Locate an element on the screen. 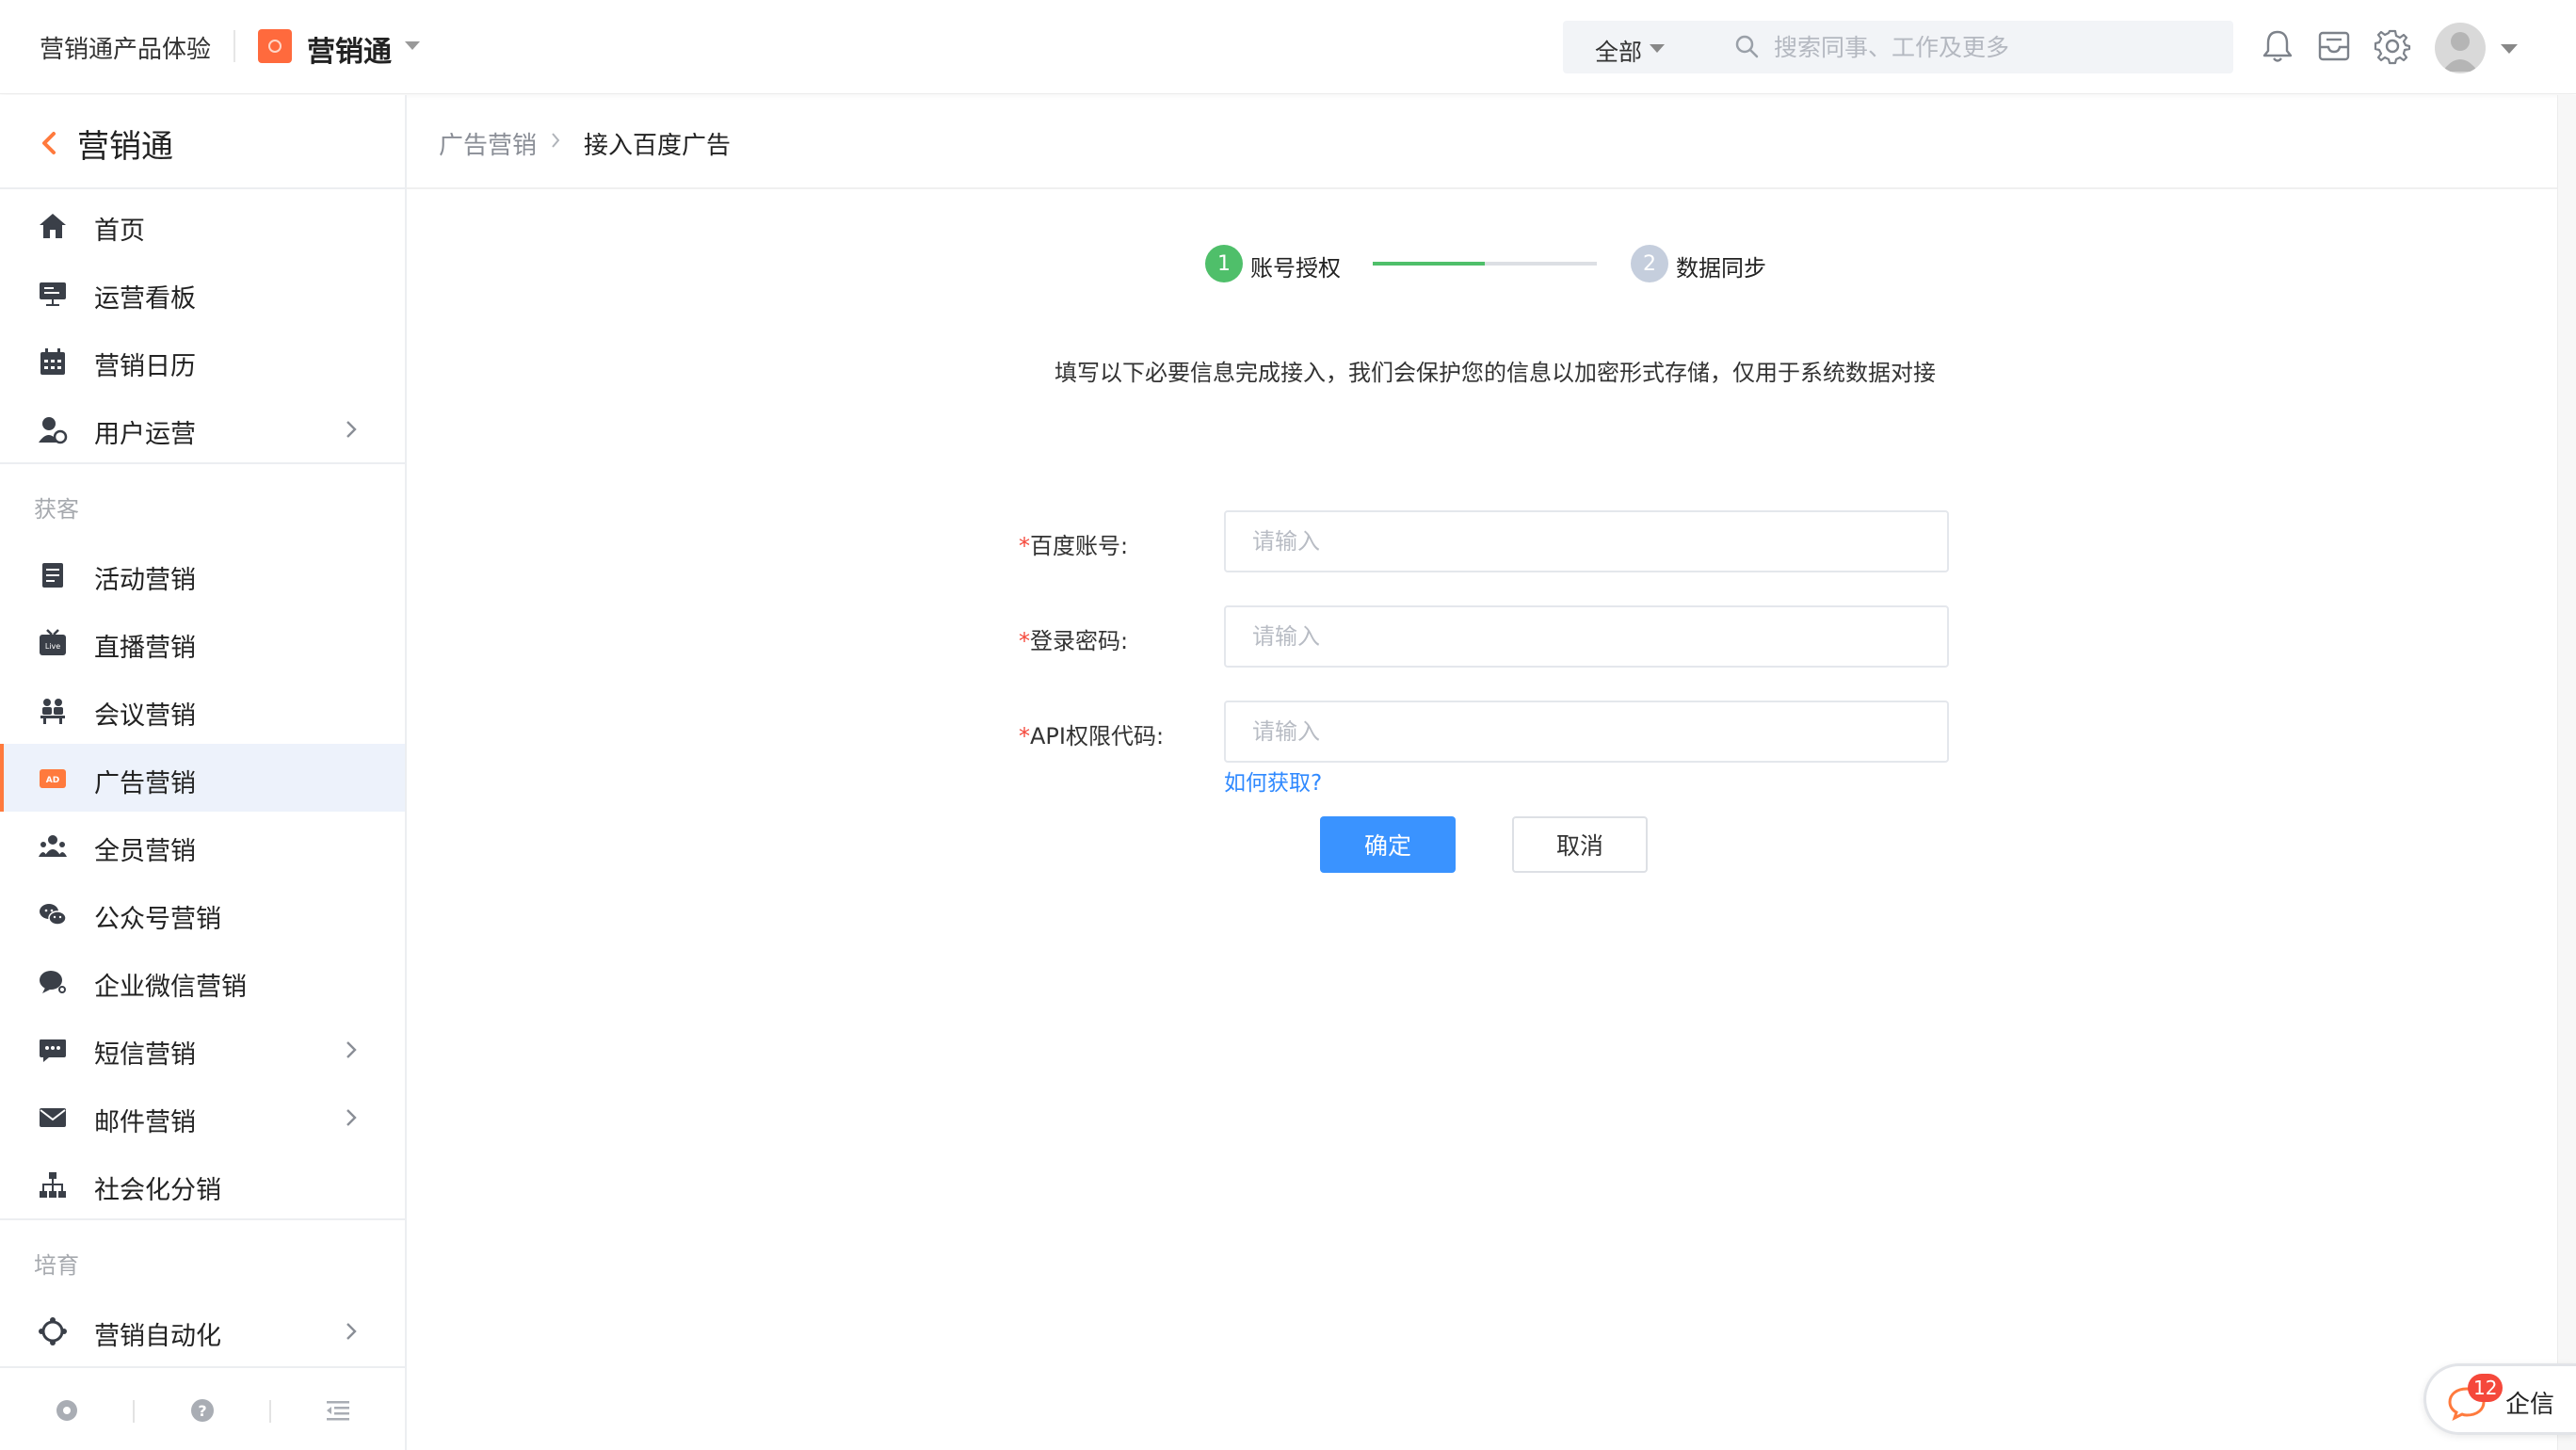 The height and width of the screenshot is (1450, 2576). chat-label: 企信 is located at coordinates (2530, 1405).